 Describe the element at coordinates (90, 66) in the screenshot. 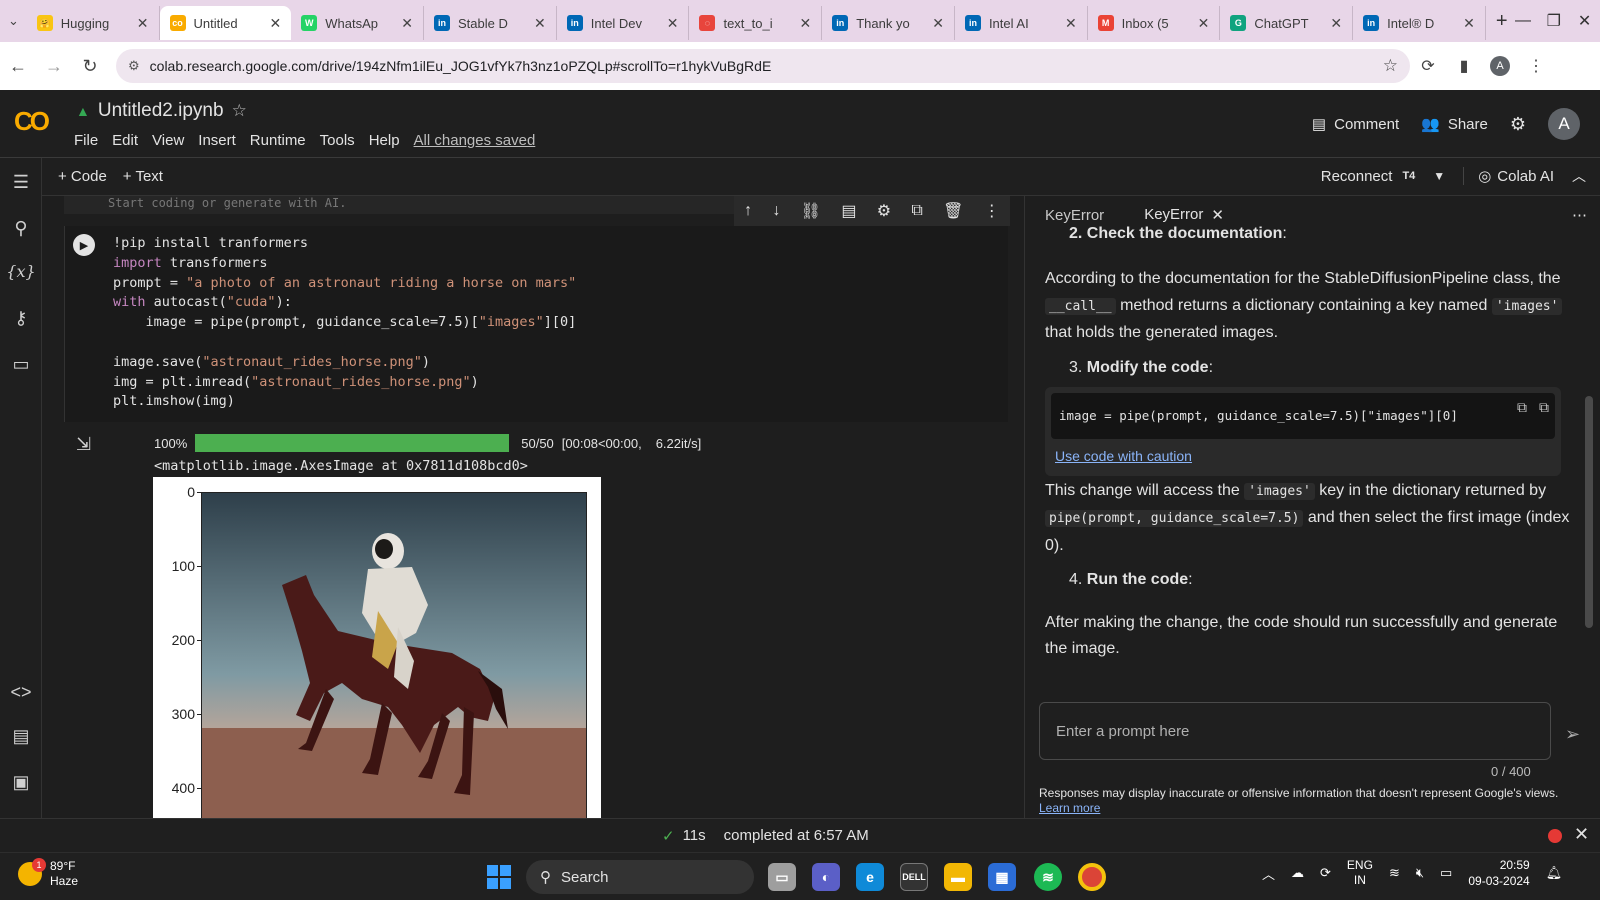

I see `reload-button: ↻` at that location.